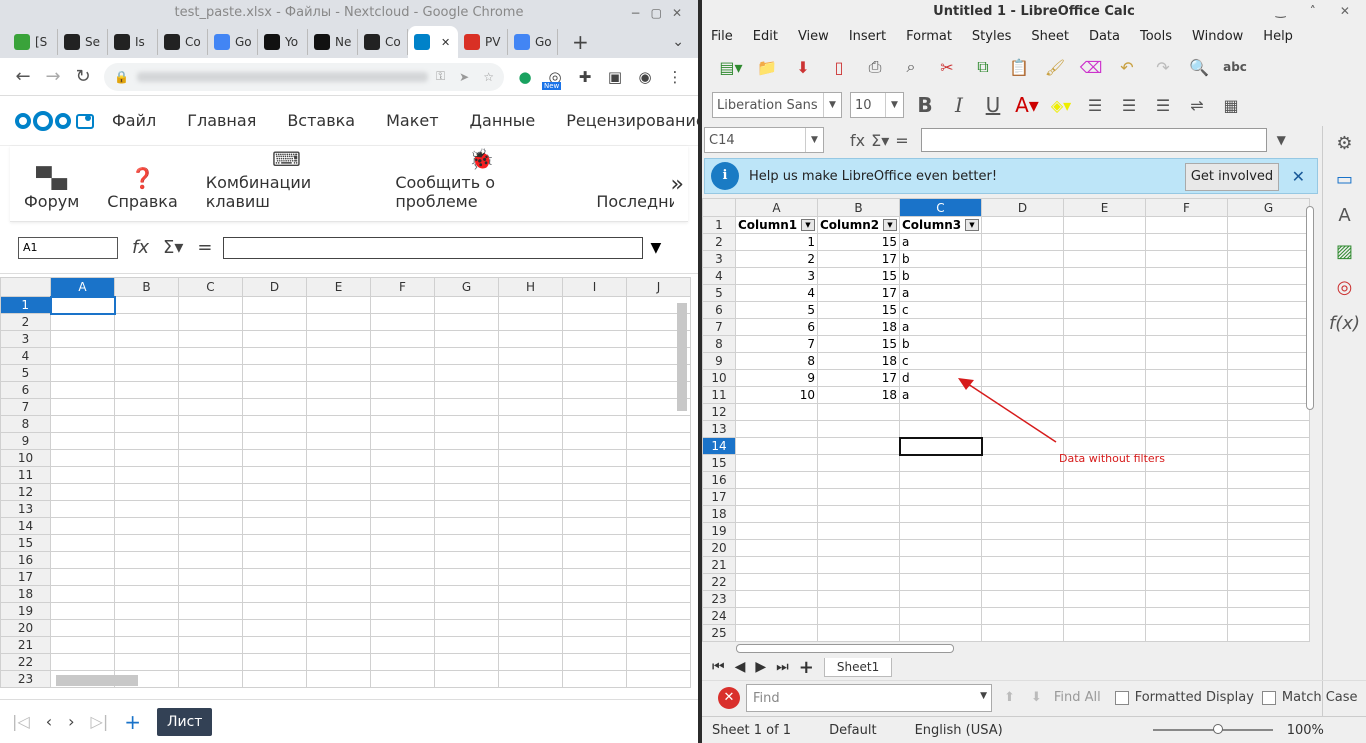 This screenshot has width=1366, height=743. I want to click on row-header: 8, so click(25, 424).